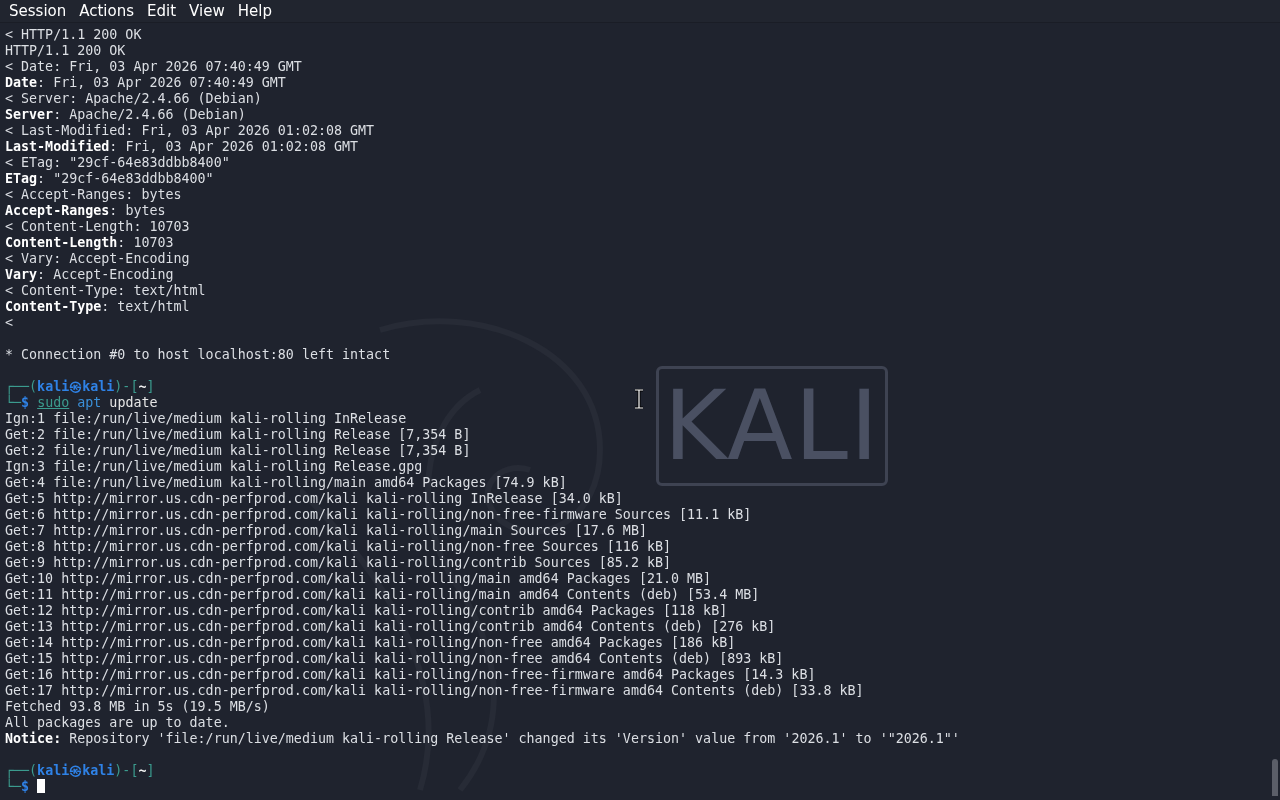 The height and width of the screenshot is (800, 1280). Describe the element at coordinates (85, 211) in the screenshot. I see `terminal-line: Accept-Ranges: bytes` at that location.